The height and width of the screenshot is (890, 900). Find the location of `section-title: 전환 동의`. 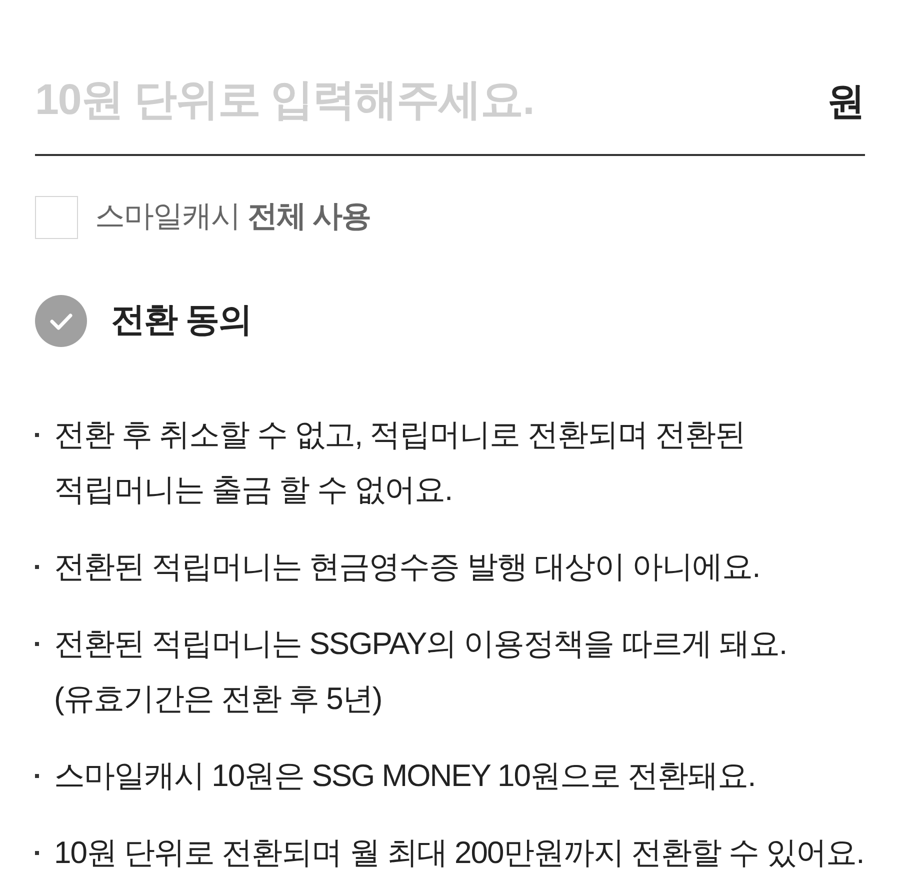

section-title: 전환 동의 is located at coordinates (181, 321).